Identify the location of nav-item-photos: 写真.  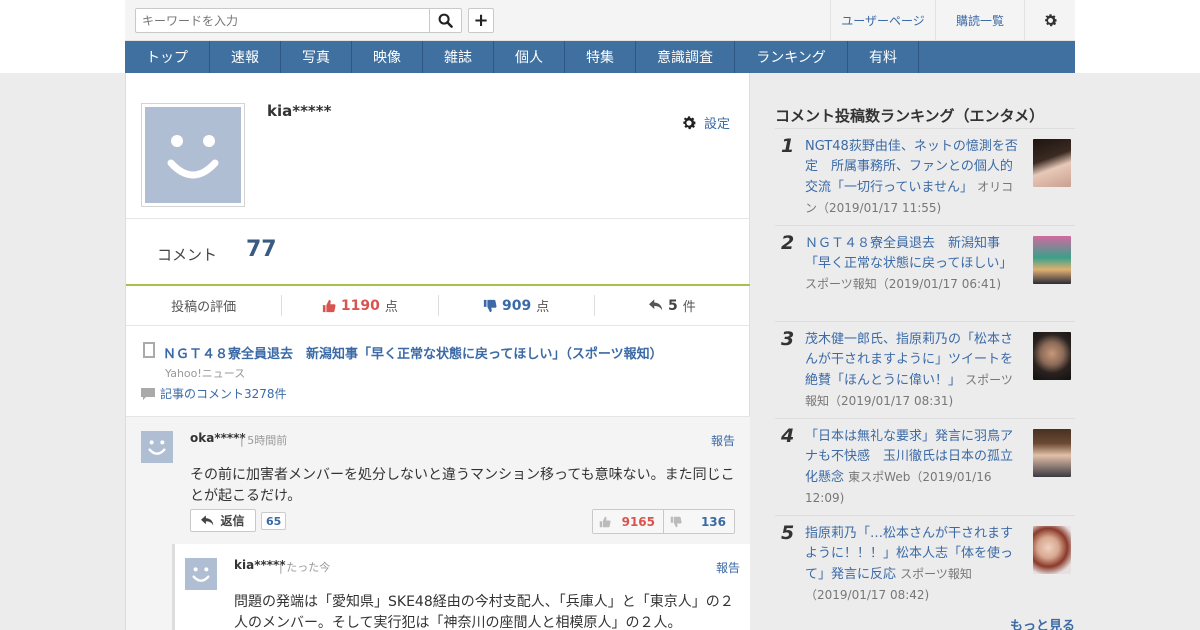
(316, 57).